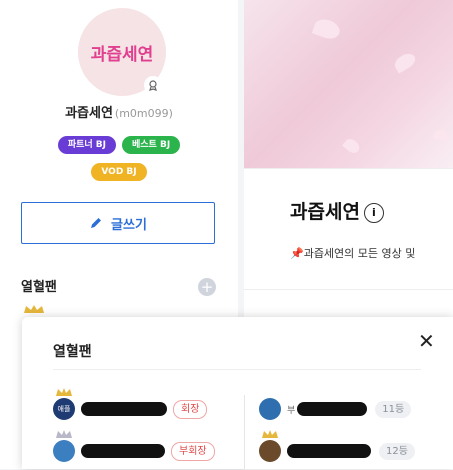 The height and width of the screenshot is (470, 453). I want to click on fan-avatar-text: 애플, so click(64, 409).